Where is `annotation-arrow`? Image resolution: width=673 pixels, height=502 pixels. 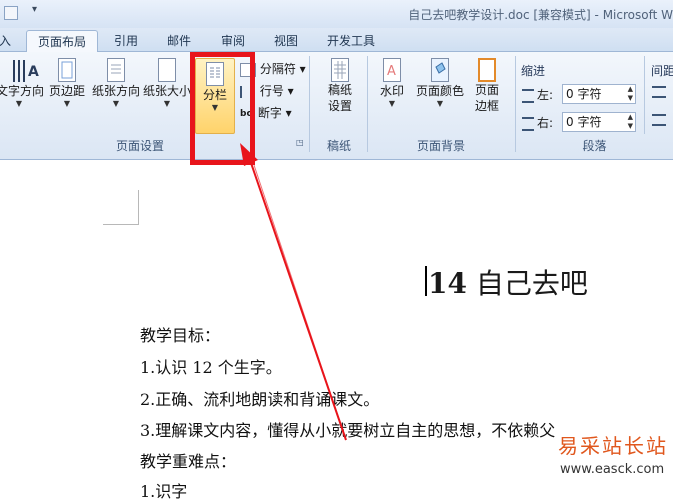
annotation-arrow is located at coordinates (293, 292).